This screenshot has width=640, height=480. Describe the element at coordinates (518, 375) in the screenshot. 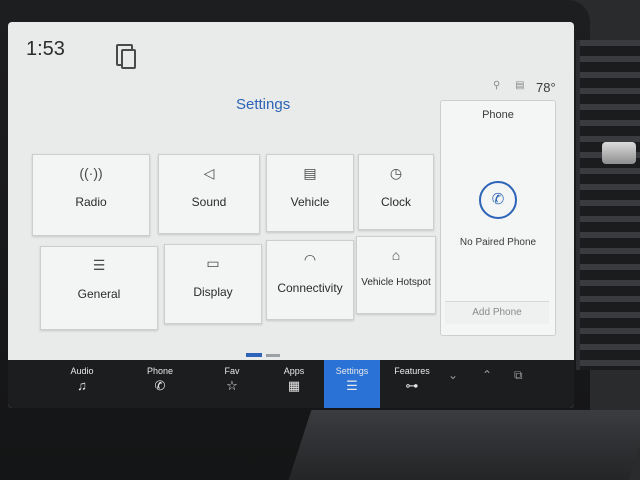

I see `recent-apps-icon: ⧉` at that location.